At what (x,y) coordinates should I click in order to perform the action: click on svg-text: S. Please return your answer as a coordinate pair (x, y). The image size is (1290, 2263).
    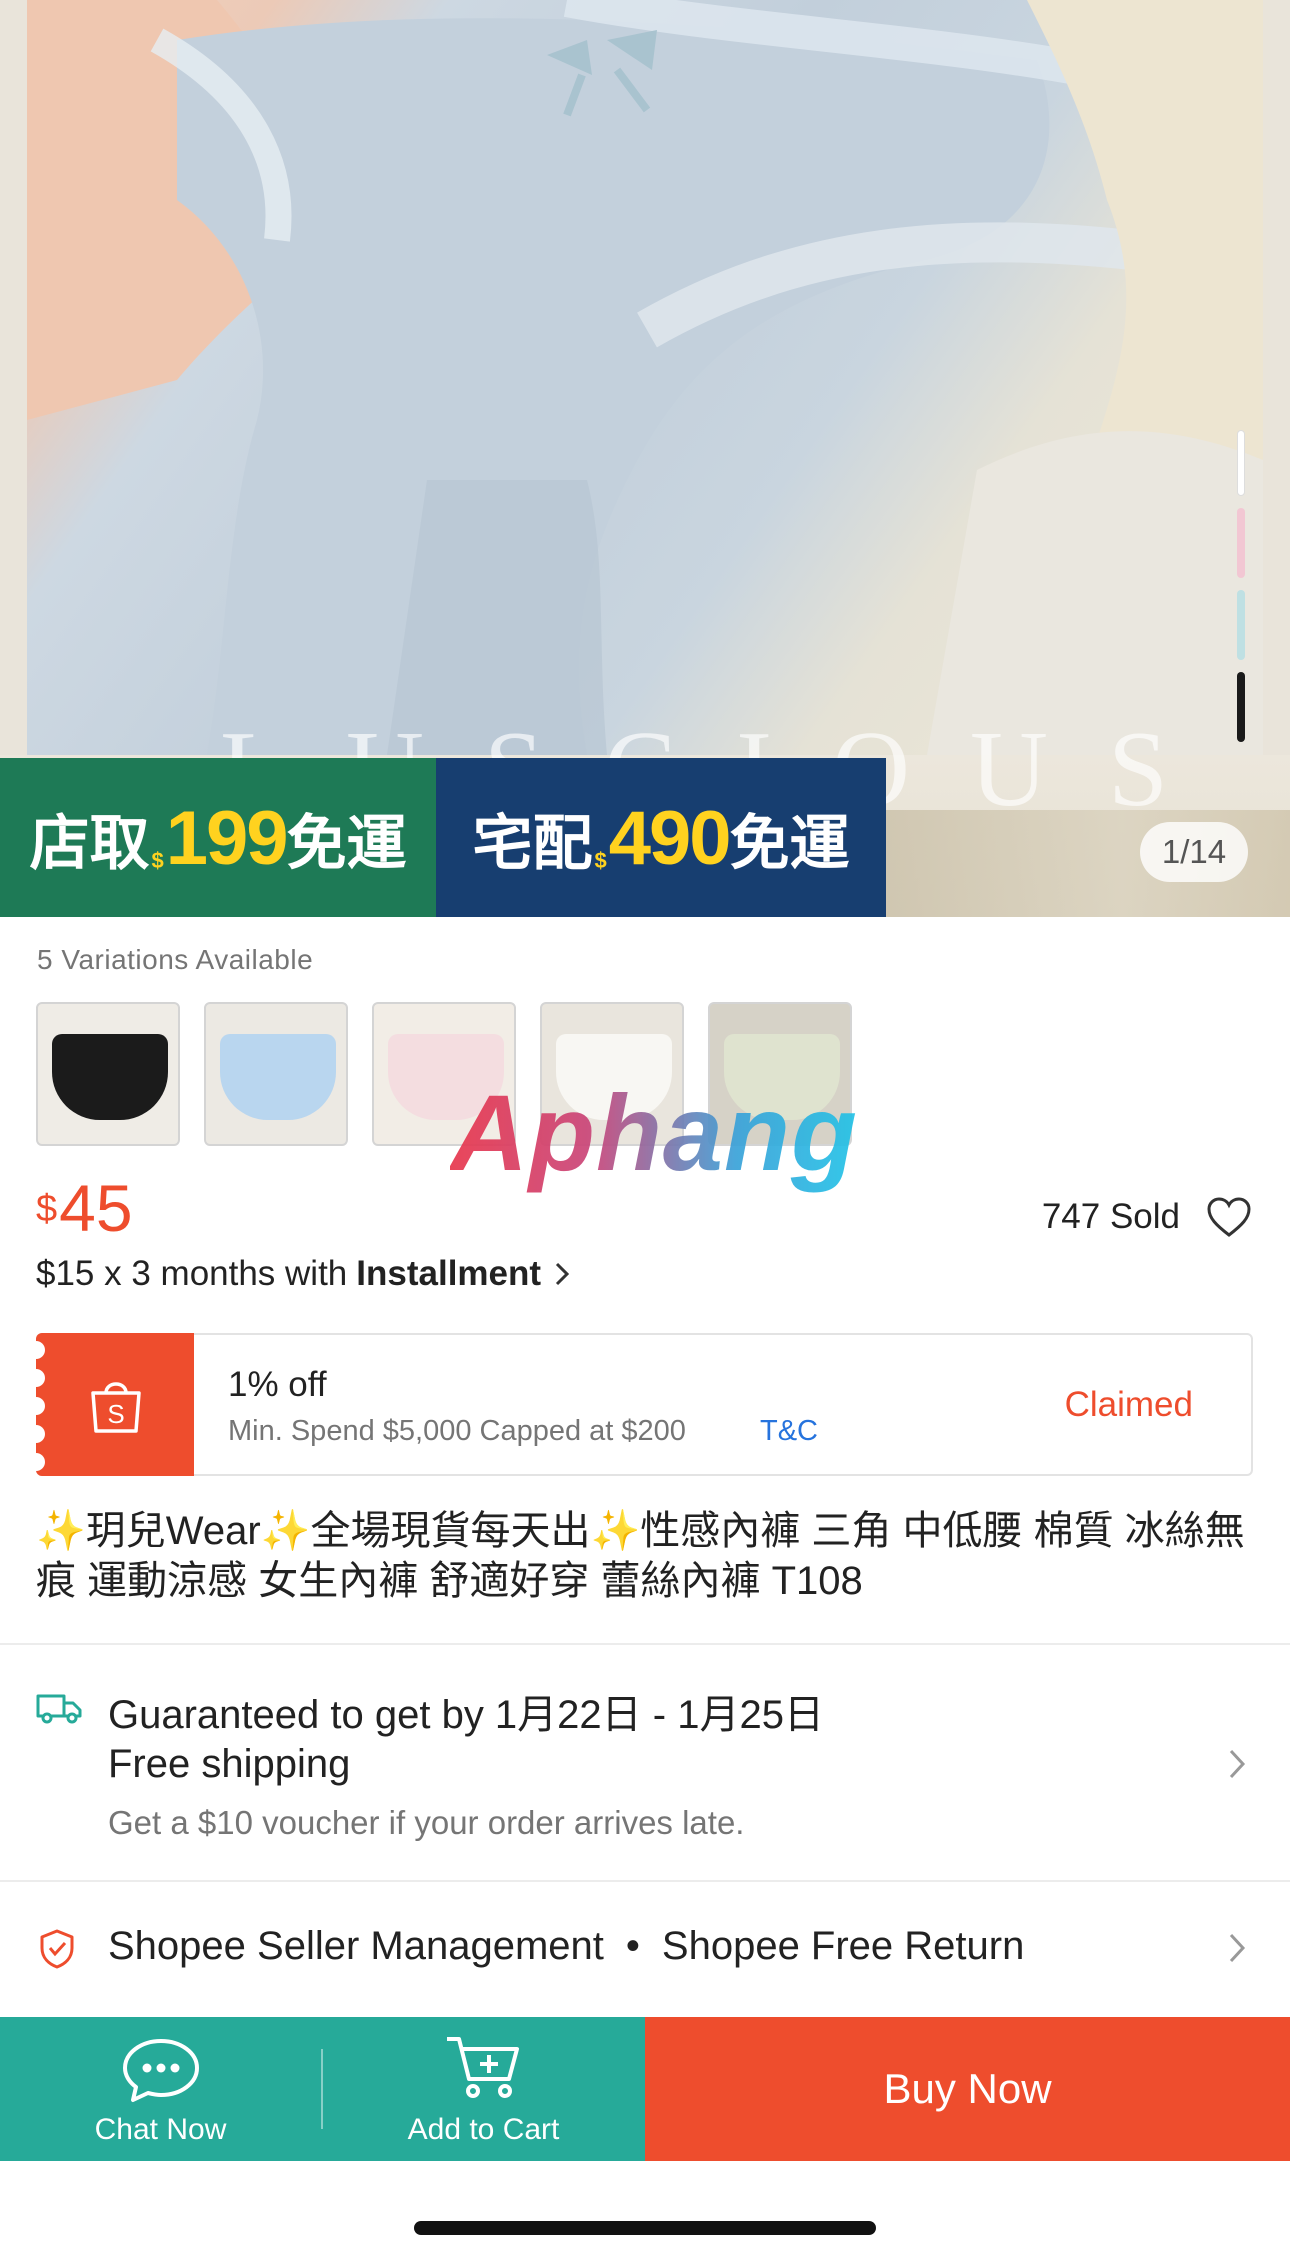
    Looking at the image, I should click on (115, 1414).